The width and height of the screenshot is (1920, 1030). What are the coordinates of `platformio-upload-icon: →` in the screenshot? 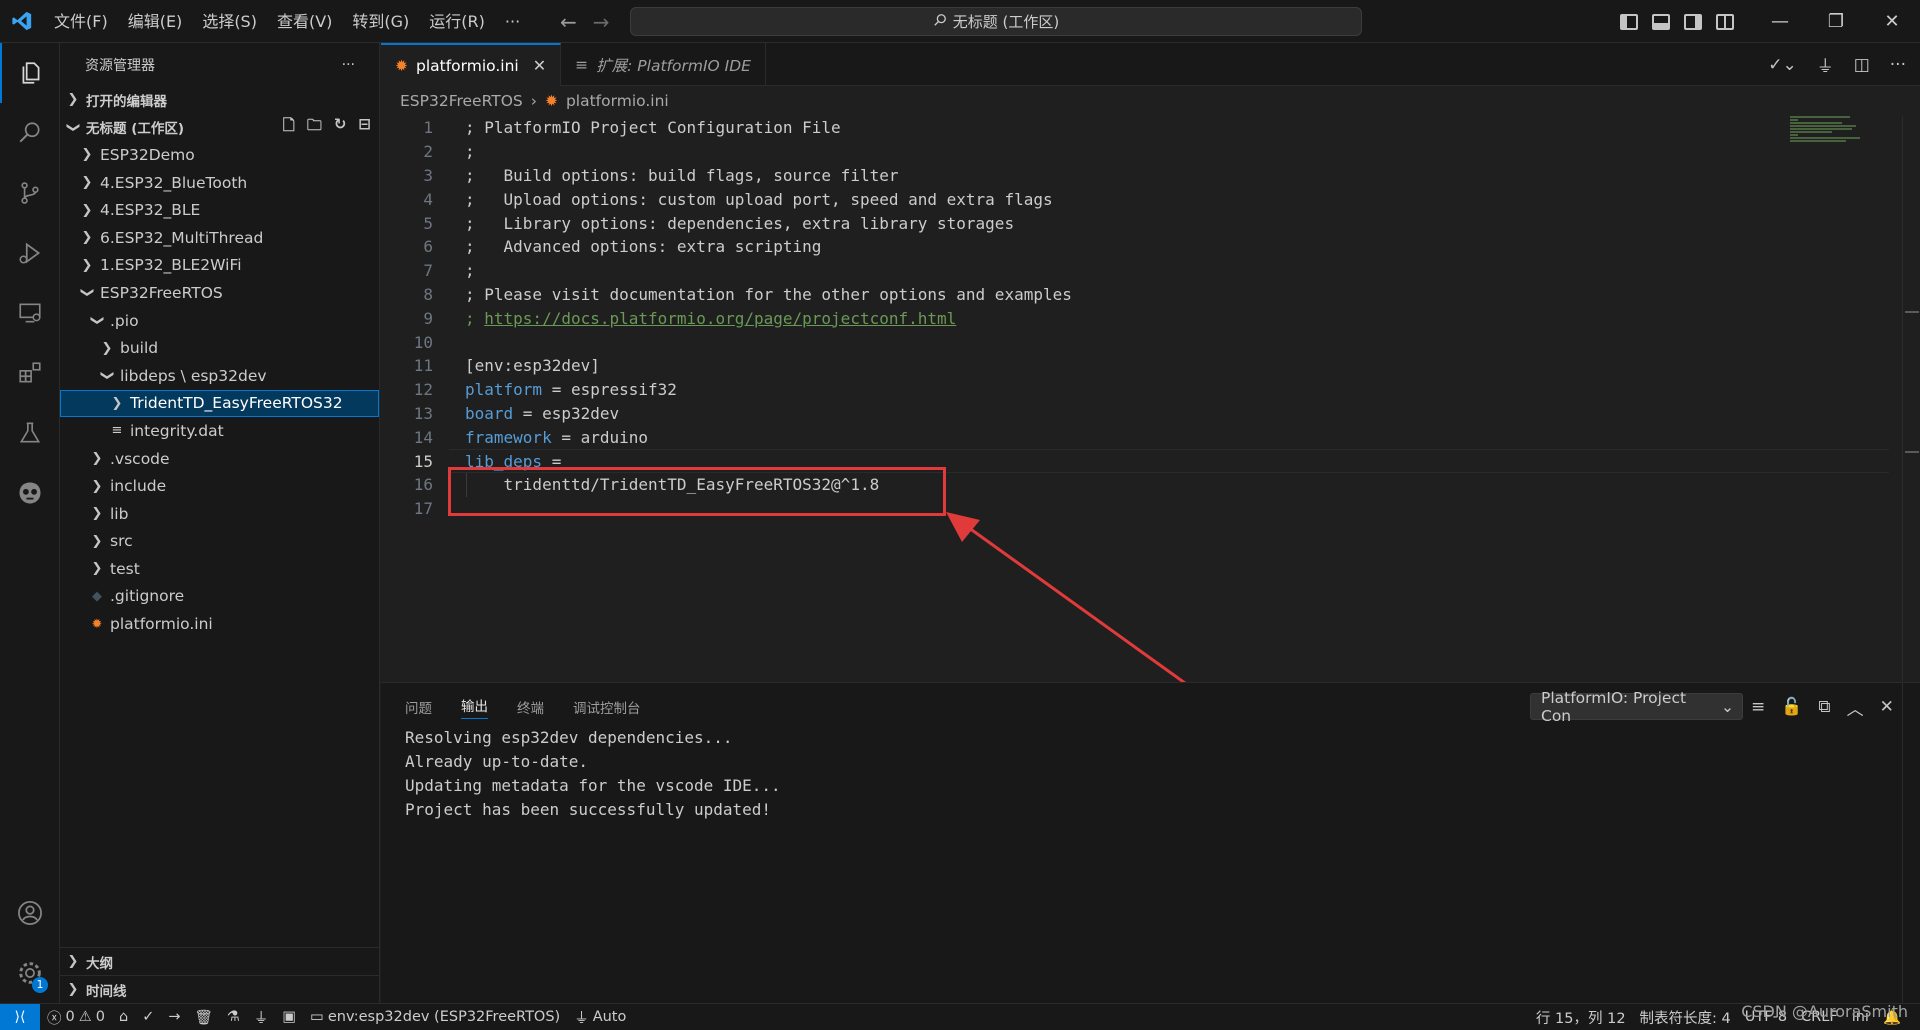 It's located at (174, 1017).